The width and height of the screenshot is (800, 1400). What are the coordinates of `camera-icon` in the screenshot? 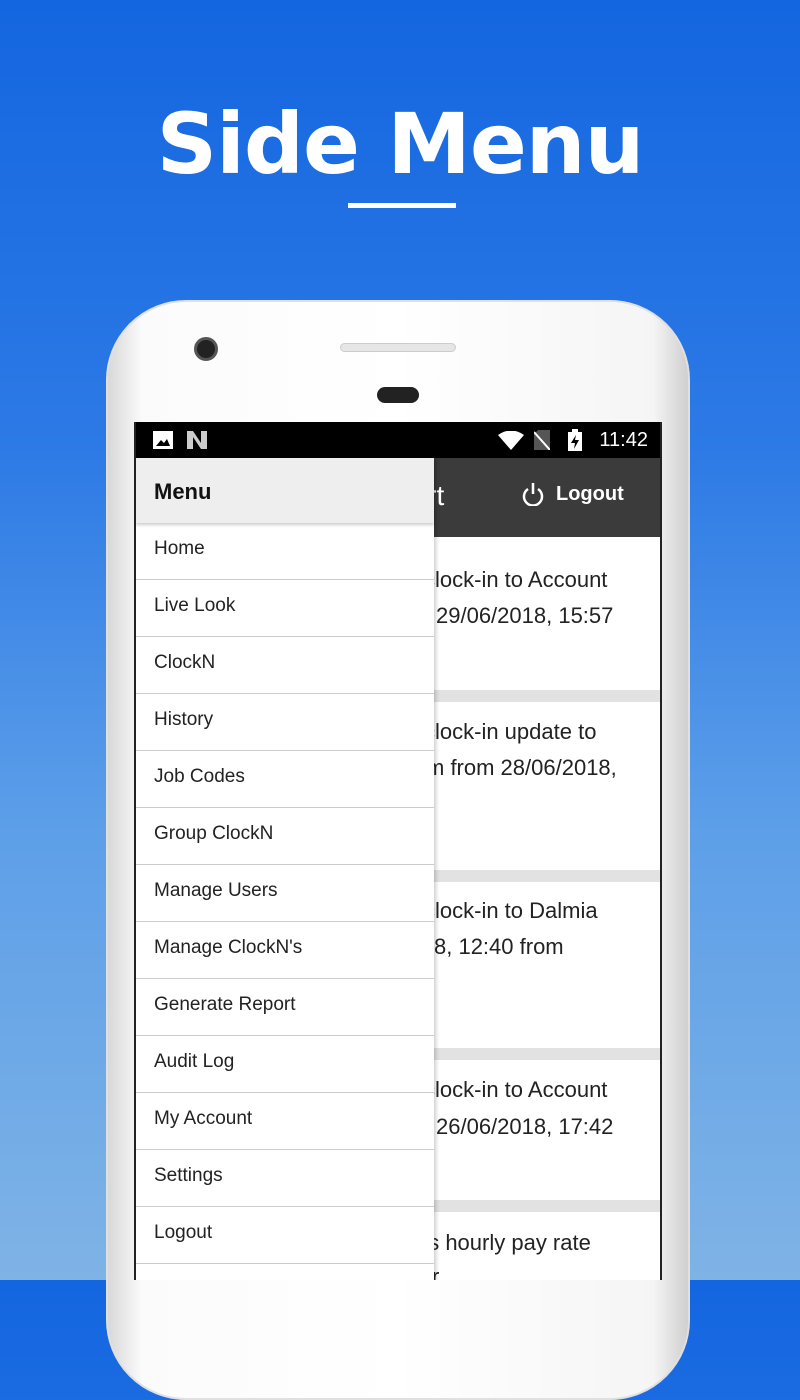 It's located at (206, 349).